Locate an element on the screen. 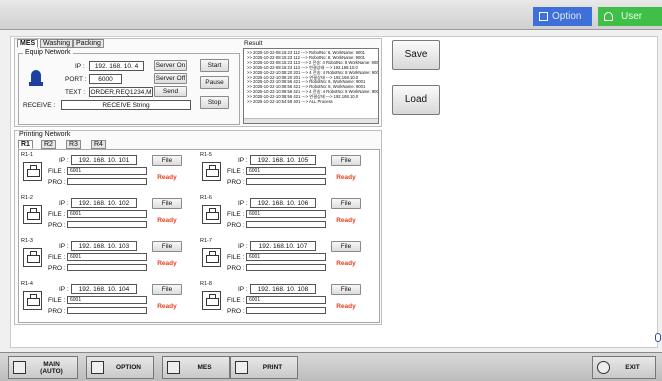 The height and width of the screenshot is (381, 662). unit-ip-field: 192. 168. 10. 106 is located at coordinates (283, 203).